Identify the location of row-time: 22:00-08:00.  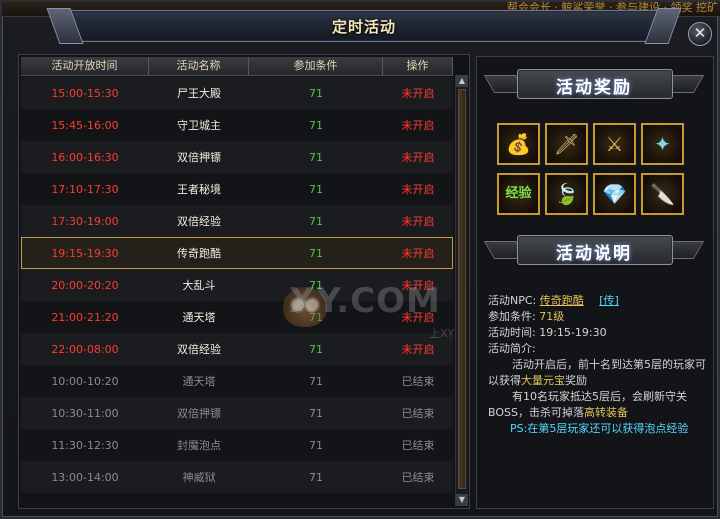
(85, 349).